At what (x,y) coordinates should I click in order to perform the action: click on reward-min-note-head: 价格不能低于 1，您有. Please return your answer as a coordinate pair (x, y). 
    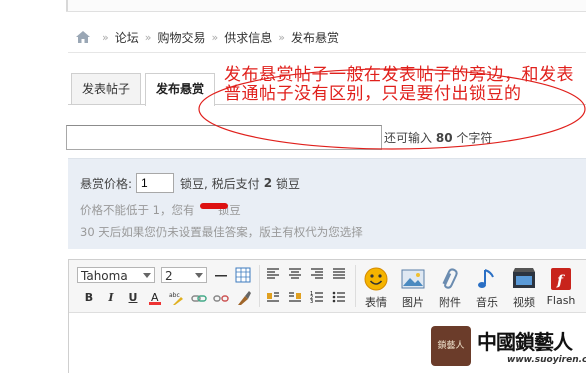
    Looking at the image, I should click on (137, 210).